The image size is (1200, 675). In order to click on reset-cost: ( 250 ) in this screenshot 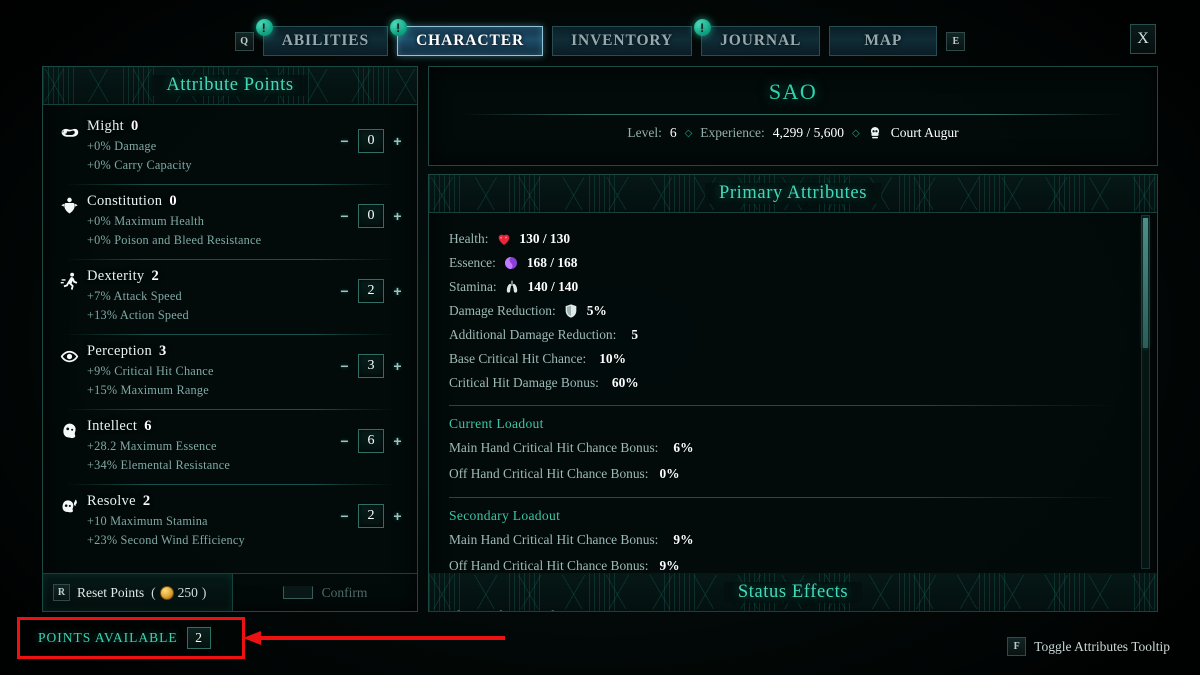, I will do `click(179, 592)`.